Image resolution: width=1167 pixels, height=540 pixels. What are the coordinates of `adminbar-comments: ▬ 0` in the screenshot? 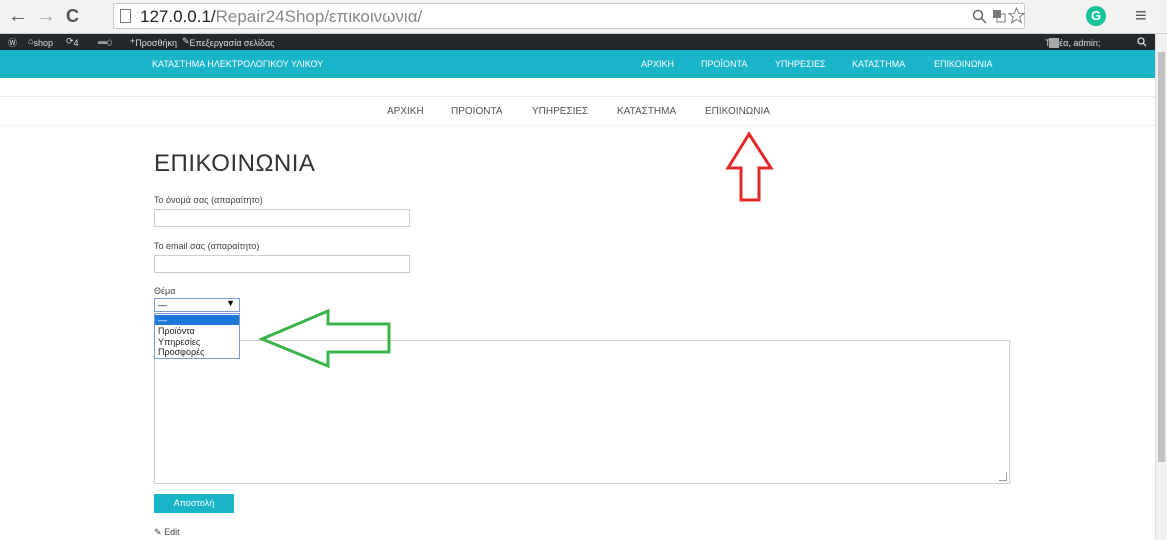 It's located at (105, 42).